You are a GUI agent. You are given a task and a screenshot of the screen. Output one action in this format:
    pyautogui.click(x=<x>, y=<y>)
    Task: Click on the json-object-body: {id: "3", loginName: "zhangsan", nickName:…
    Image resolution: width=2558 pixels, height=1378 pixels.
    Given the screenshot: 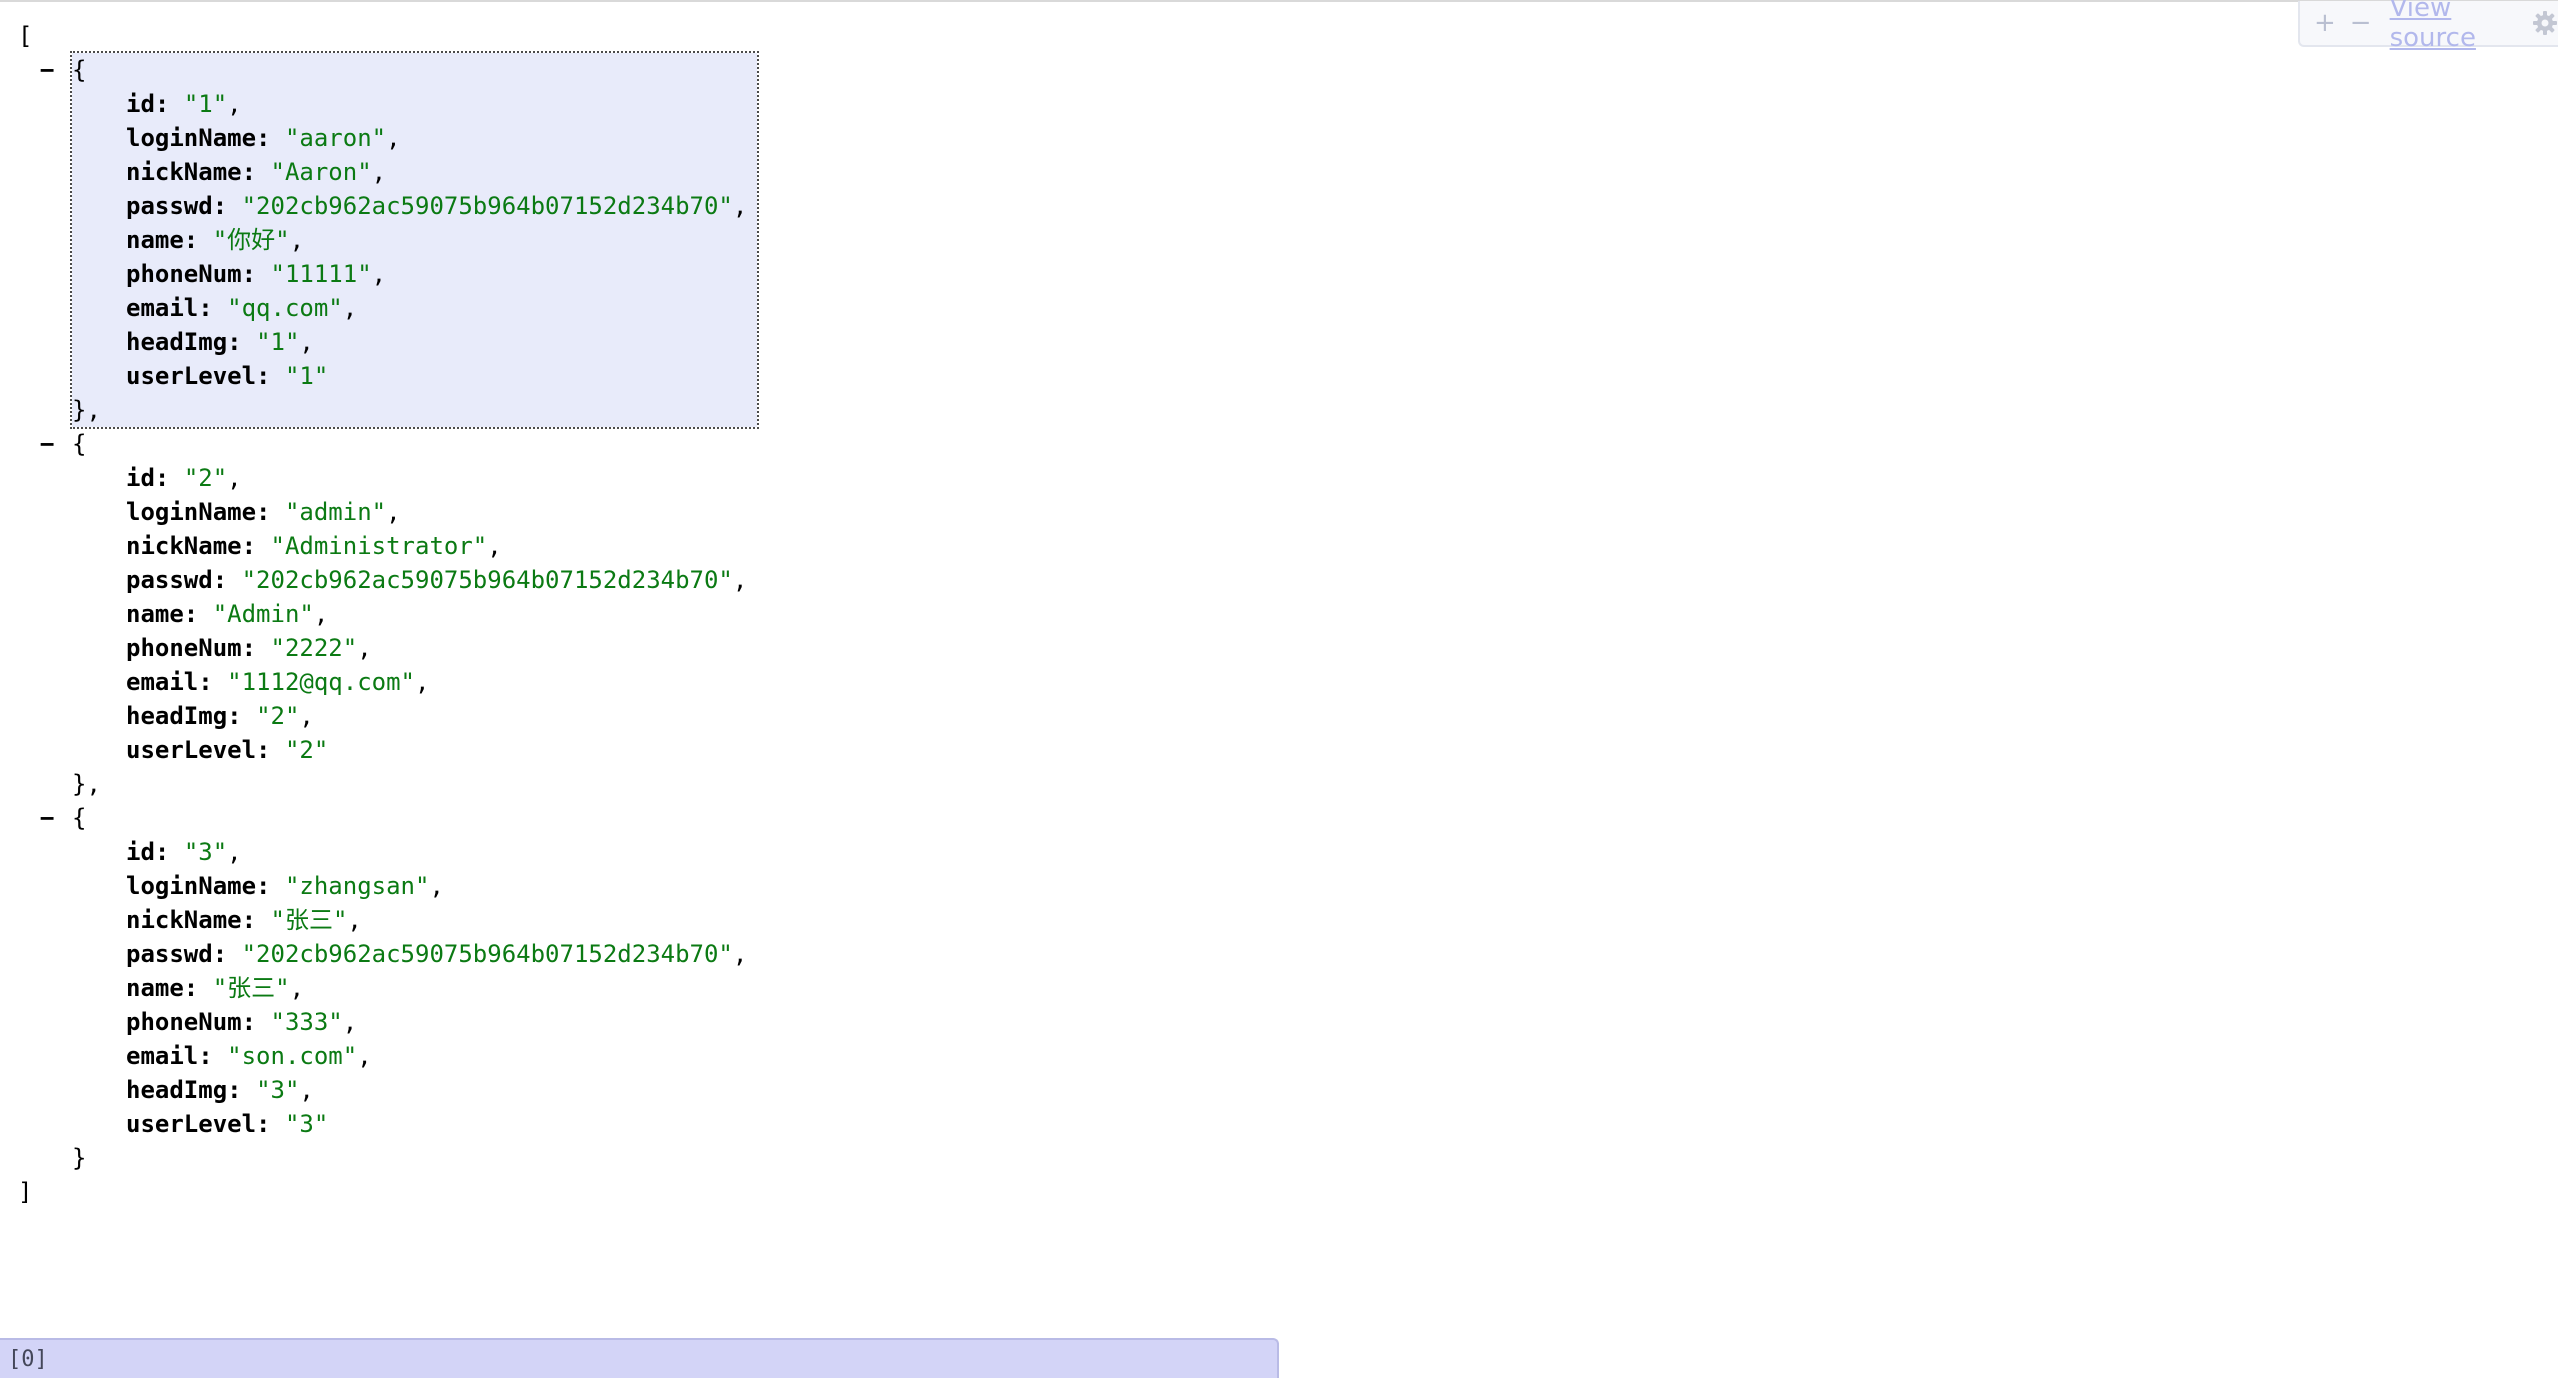 What is the action you would take?
    pyautogui.click(x=414, y=988)
    